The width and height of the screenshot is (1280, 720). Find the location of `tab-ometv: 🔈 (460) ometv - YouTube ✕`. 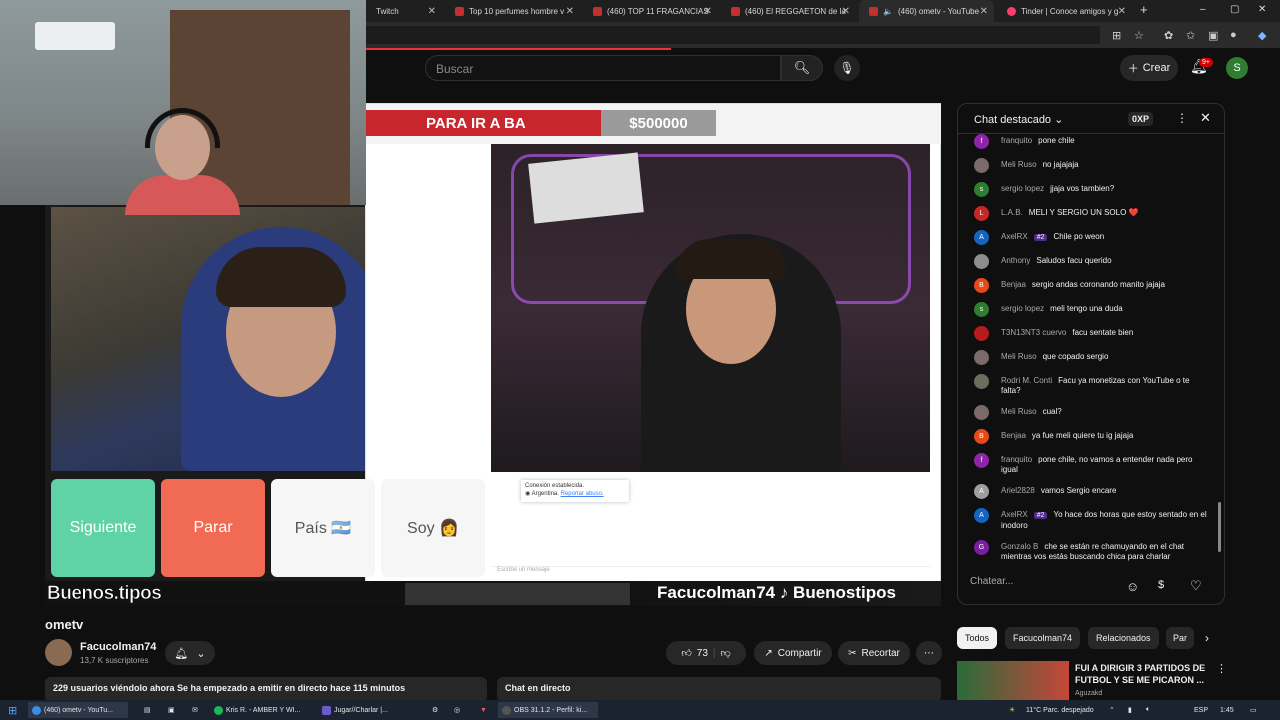

tab-ometv: 🔈 (460) ometv - YouTube ✕ is located at coordinates (926, 11).